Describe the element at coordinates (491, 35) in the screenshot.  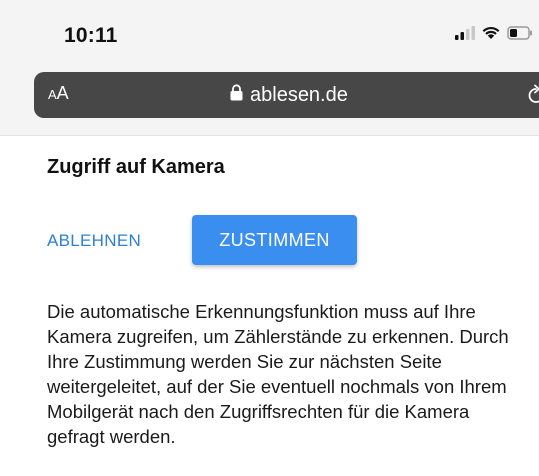
I see `wifi-icon` at that location.